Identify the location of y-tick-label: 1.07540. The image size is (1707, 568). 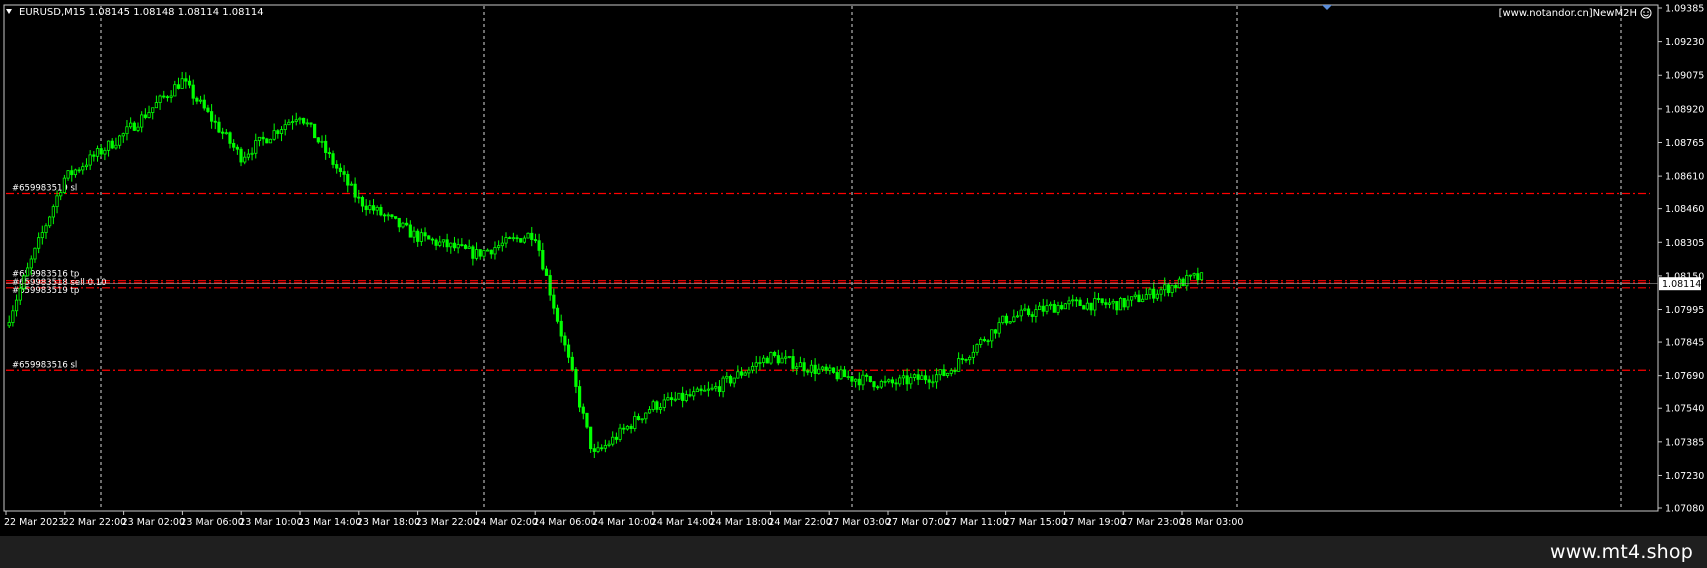
(1684, 409).